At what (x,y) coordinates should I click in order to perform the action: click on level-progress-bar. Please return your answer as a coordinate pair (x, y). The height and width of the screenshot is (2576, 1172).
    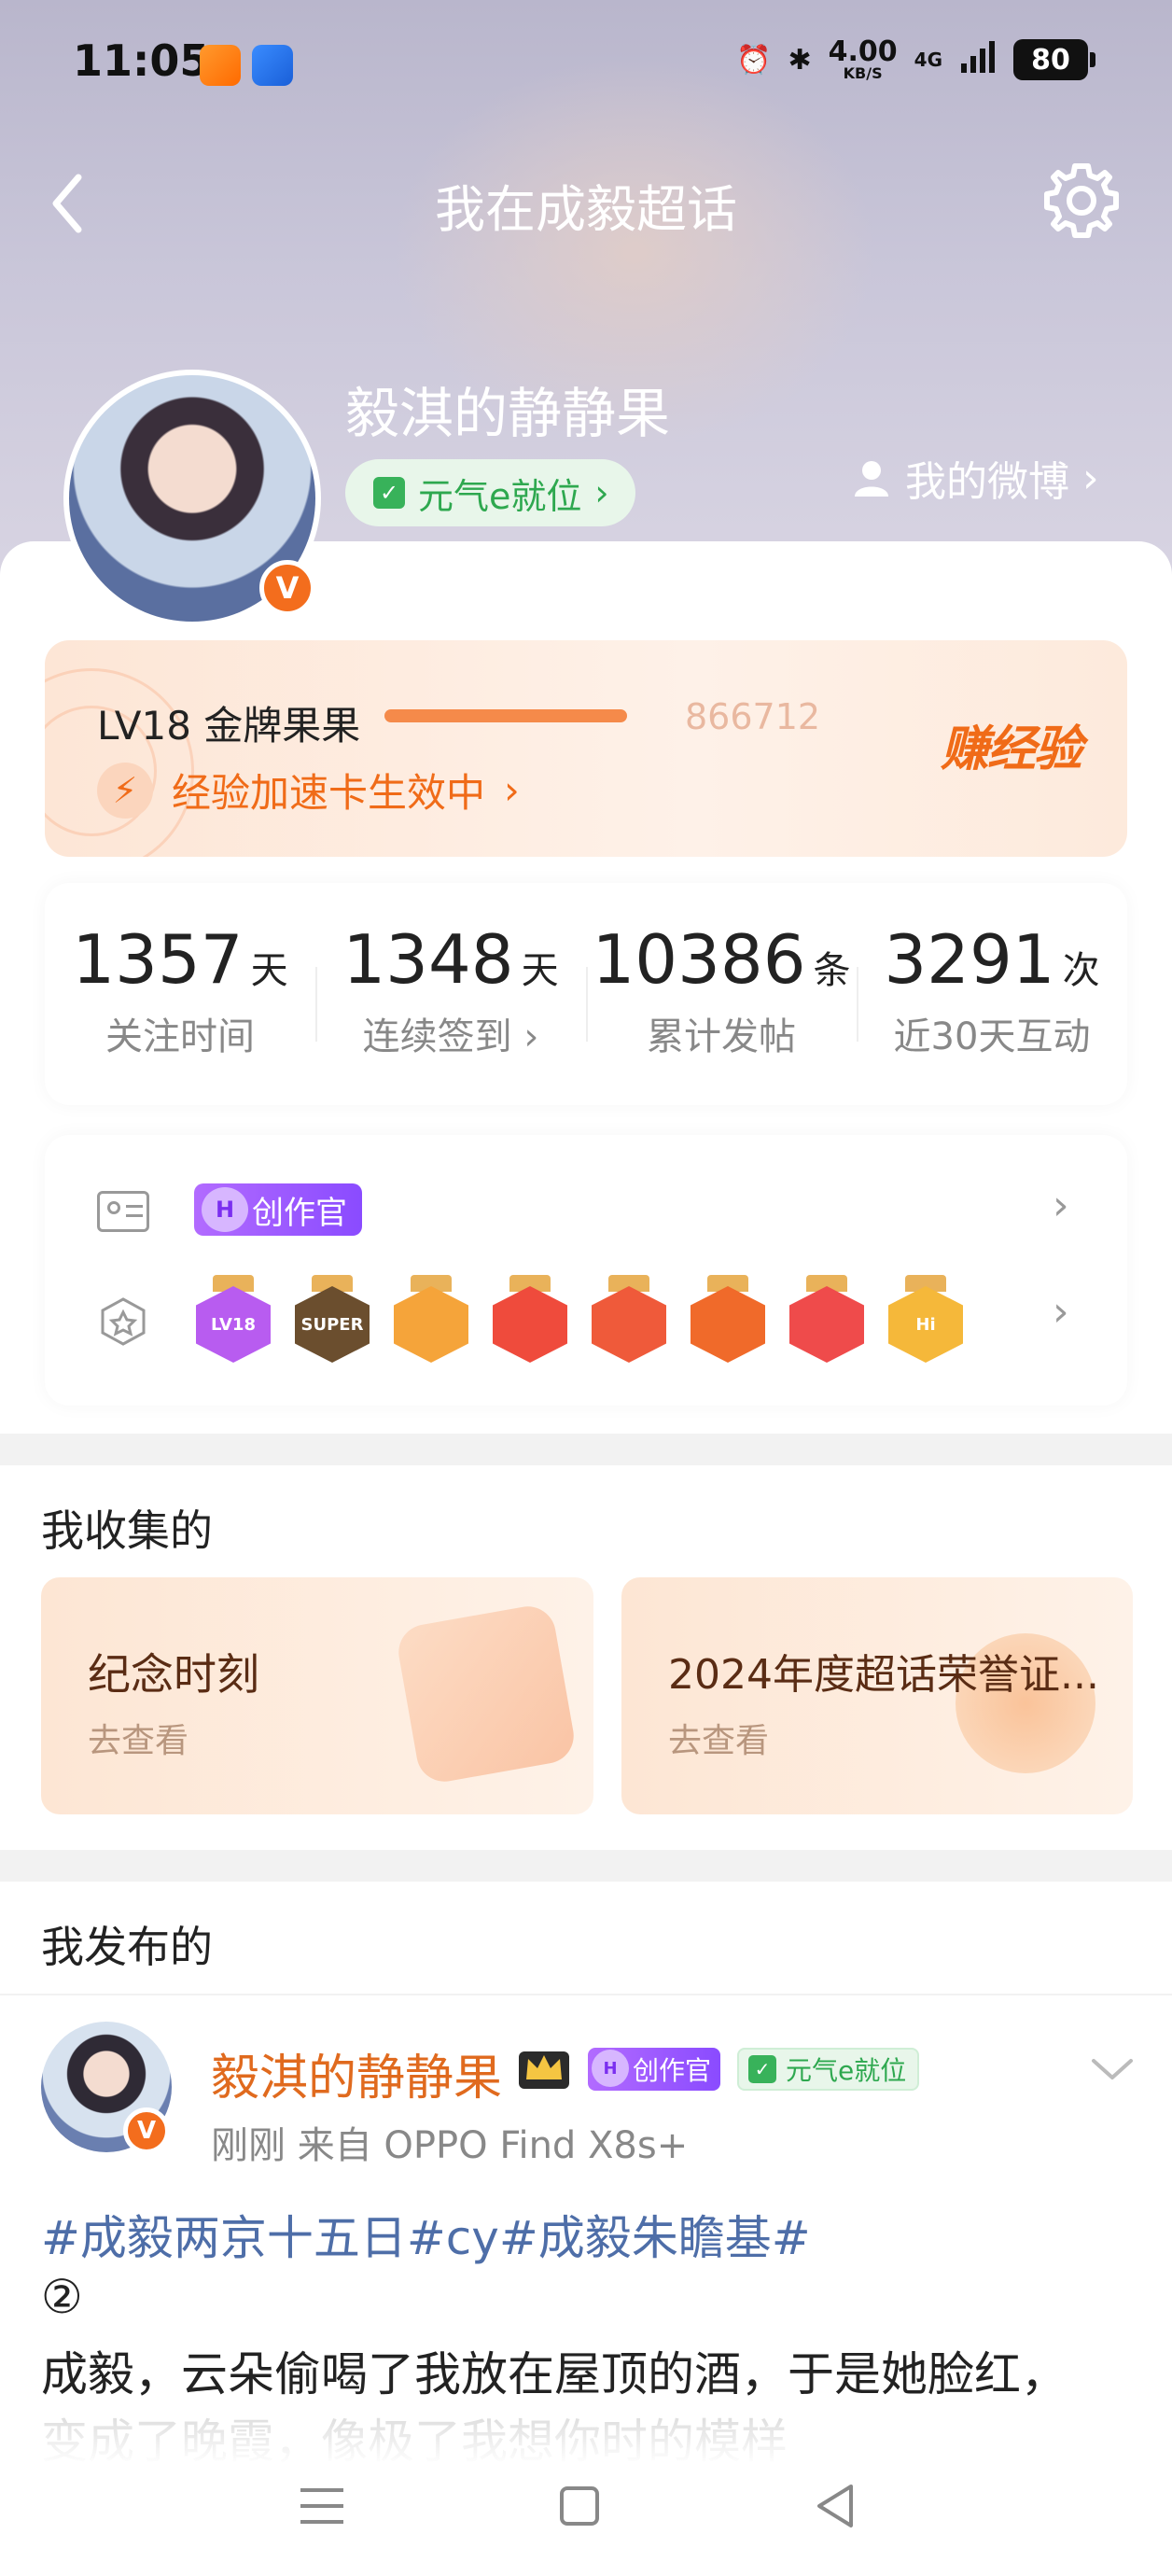
    Looking at the image, I should click on (505, 715).